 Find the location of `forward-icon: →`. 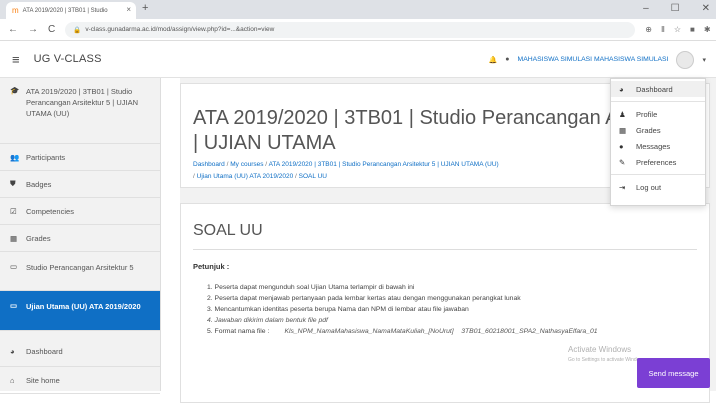

forward-icon: → is located at coordinates (33, 29).